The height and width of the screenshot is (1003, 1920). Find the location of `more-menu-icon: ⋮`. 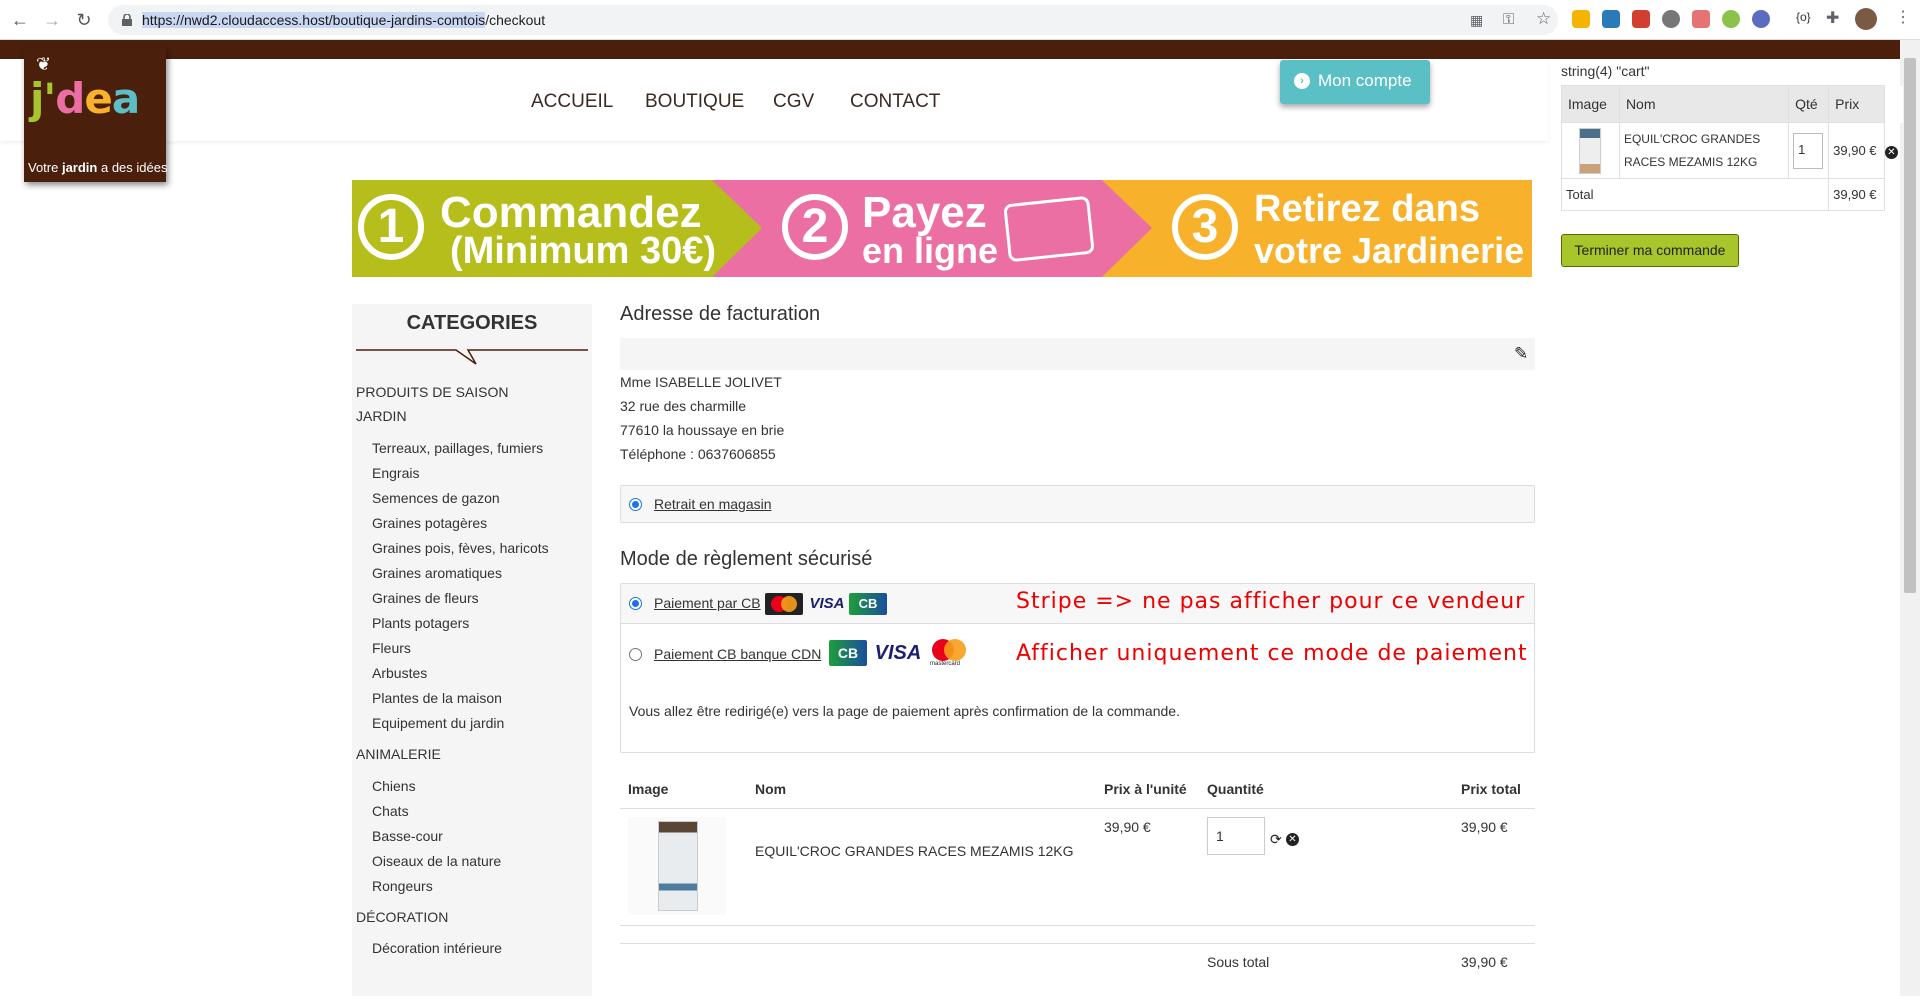

more-menu-icon: ⋮ is located at coordinates (1903, 17).